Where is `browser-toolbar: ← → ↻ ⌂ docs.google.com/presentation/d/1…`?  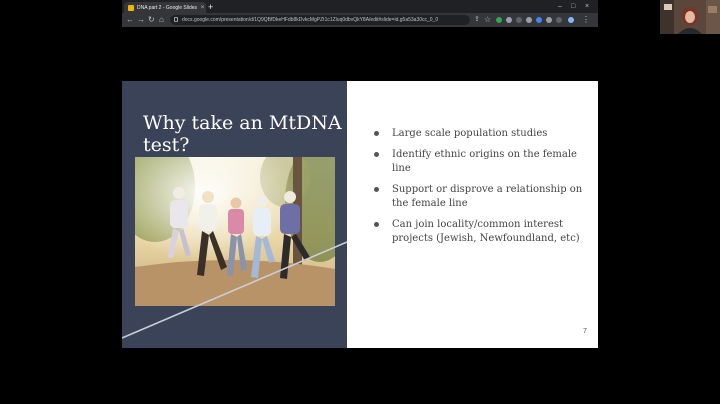 browser-toolbar: ← → ↻ ⌂ docs.google.com/presentation/d/1… is located at coordinates (360, 20).